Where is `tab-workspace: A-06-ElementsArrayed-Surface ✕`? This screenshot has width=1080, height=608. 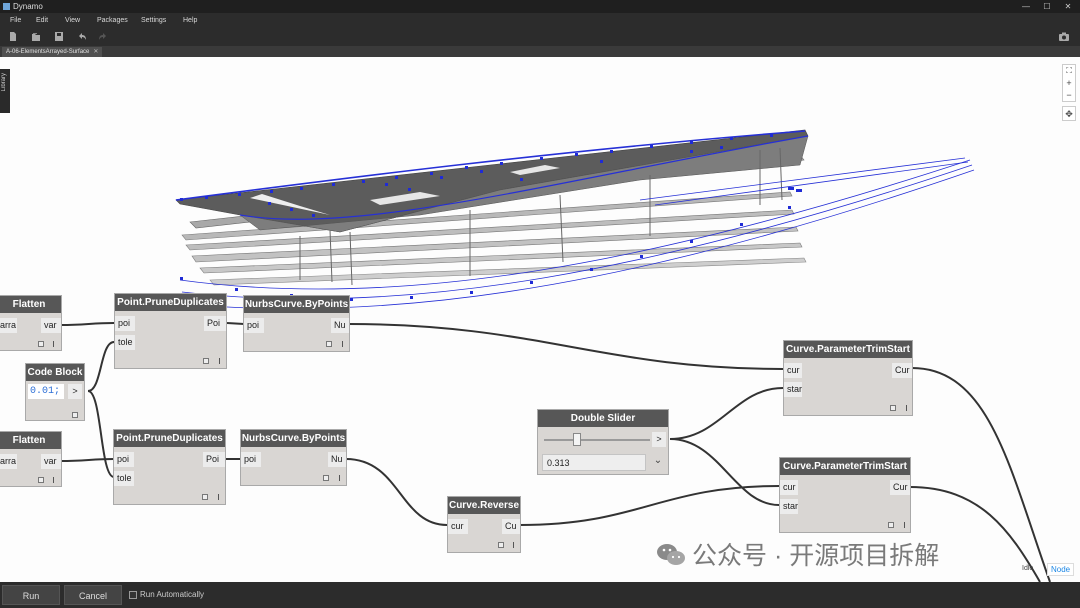
tab-workspace: A-06-ElementsArrayed-Surface ✕ is located at coordinates (52, 52).